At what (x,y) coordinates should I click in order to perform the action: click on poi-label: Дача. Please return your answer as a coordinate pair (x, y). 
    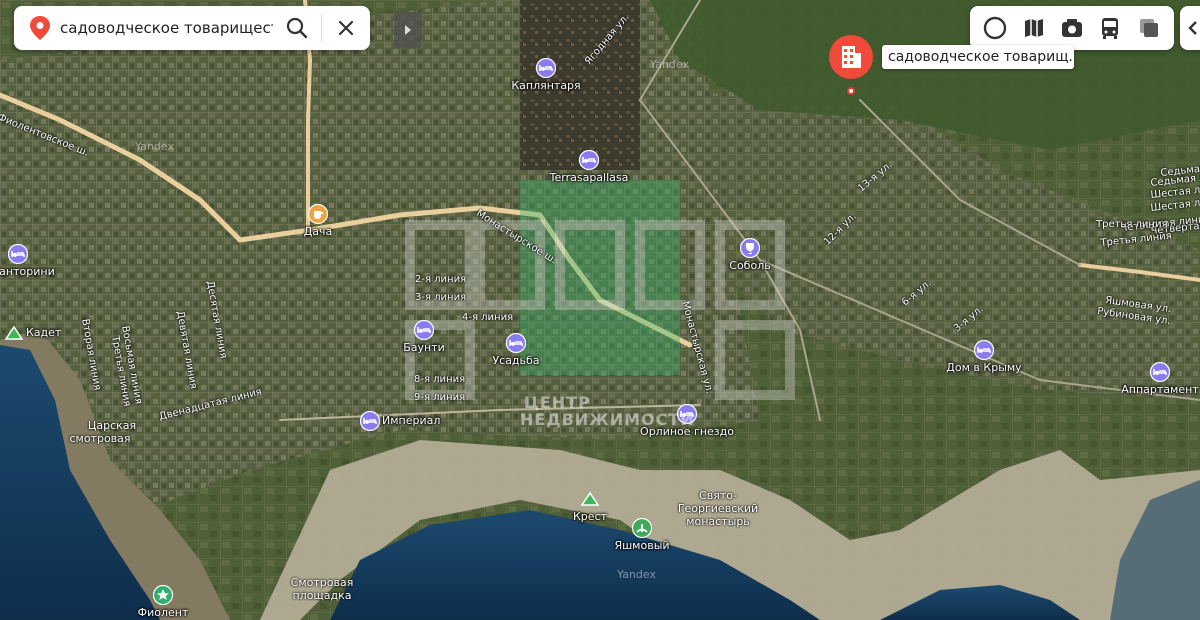
    Looking at the image, I should click on (318, 231).